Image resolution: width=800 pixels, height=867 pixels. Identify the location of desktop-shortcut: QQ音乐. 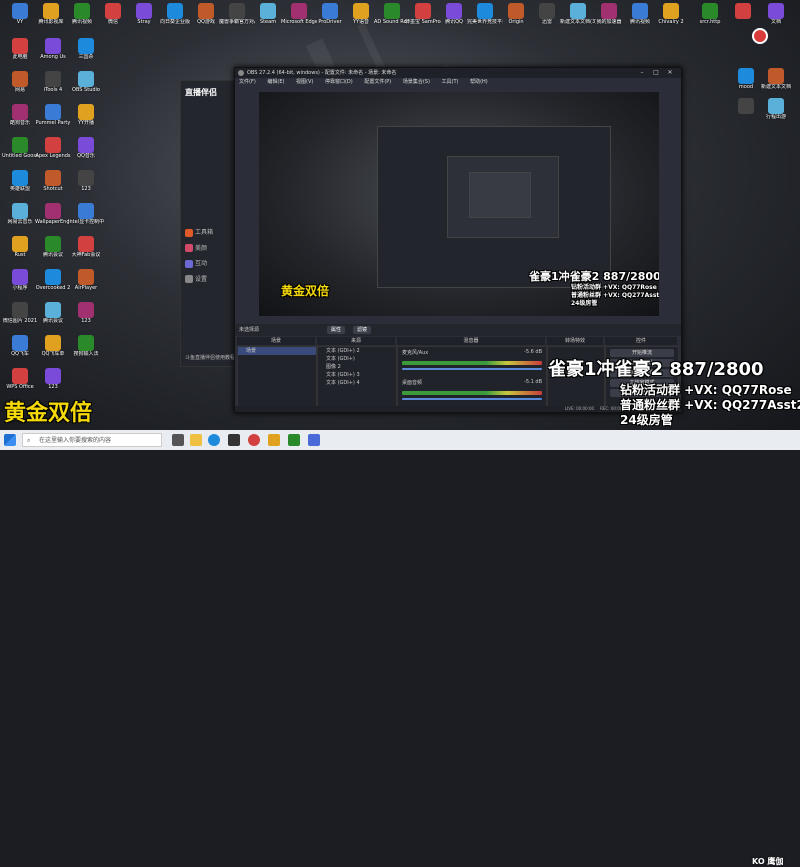
(86, 148).